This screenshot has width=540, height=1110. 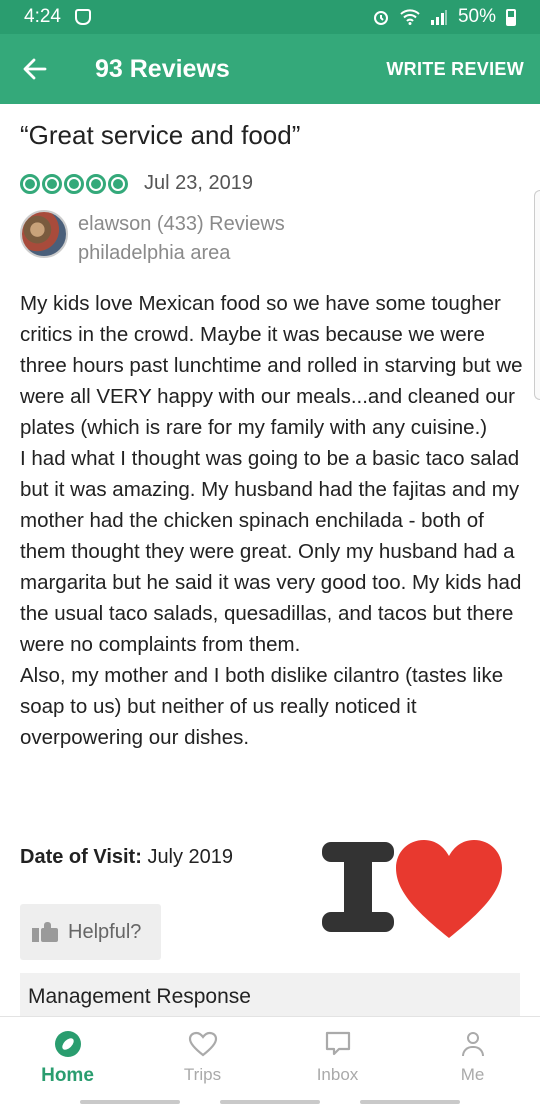 I want to click on helpful-label: Helpful?, so click(x=105, y=931).